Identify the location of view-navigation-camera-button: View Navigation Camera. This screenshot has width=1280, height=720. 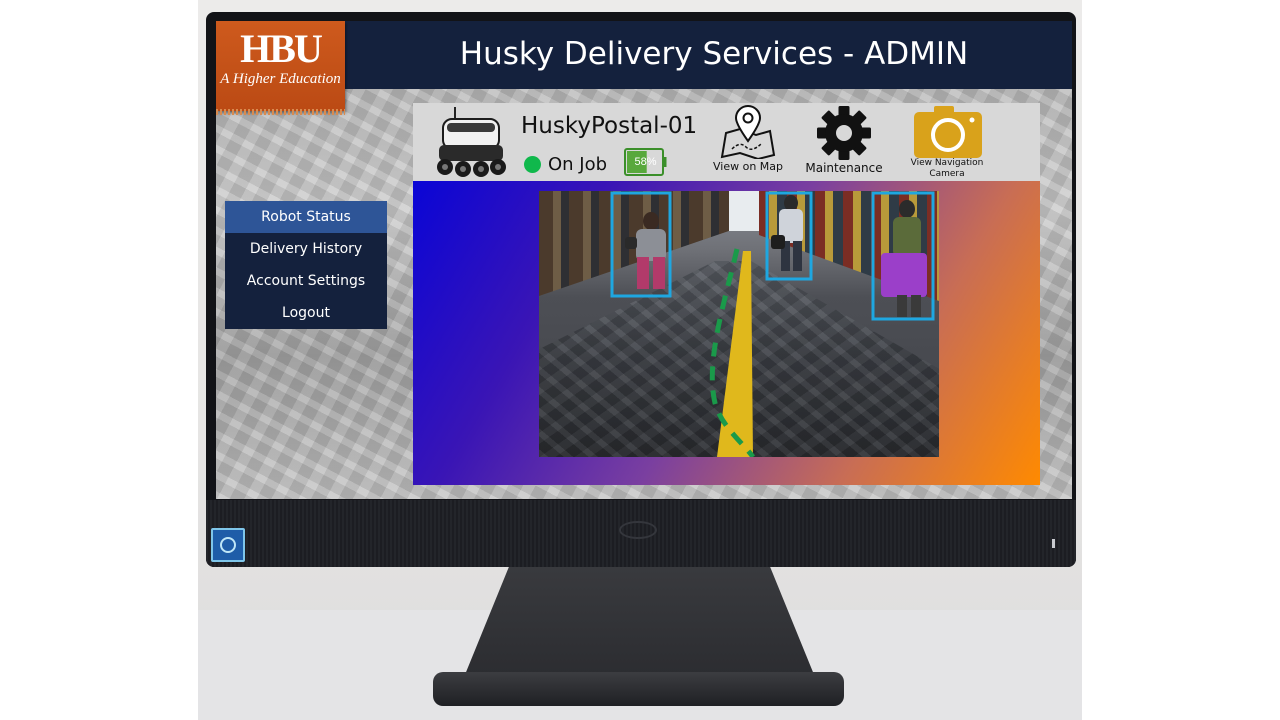
(947, 142).